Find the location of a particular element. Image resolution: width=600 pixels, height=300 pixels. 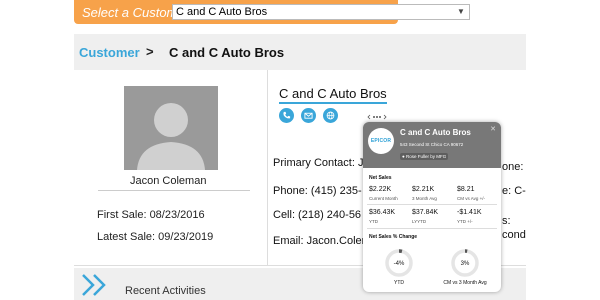

cm-vs-avg-donut-label: CM vs 3 Month Avg is located at coordinates (465, 283).